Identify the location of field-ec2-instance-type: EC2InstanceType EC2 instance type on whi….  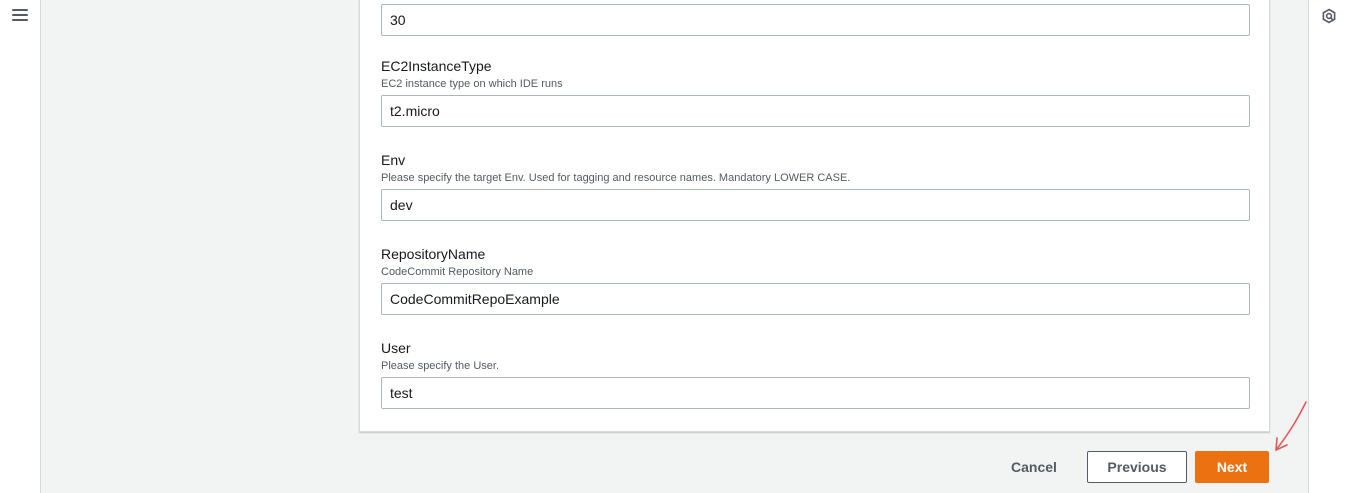
(815, 92).